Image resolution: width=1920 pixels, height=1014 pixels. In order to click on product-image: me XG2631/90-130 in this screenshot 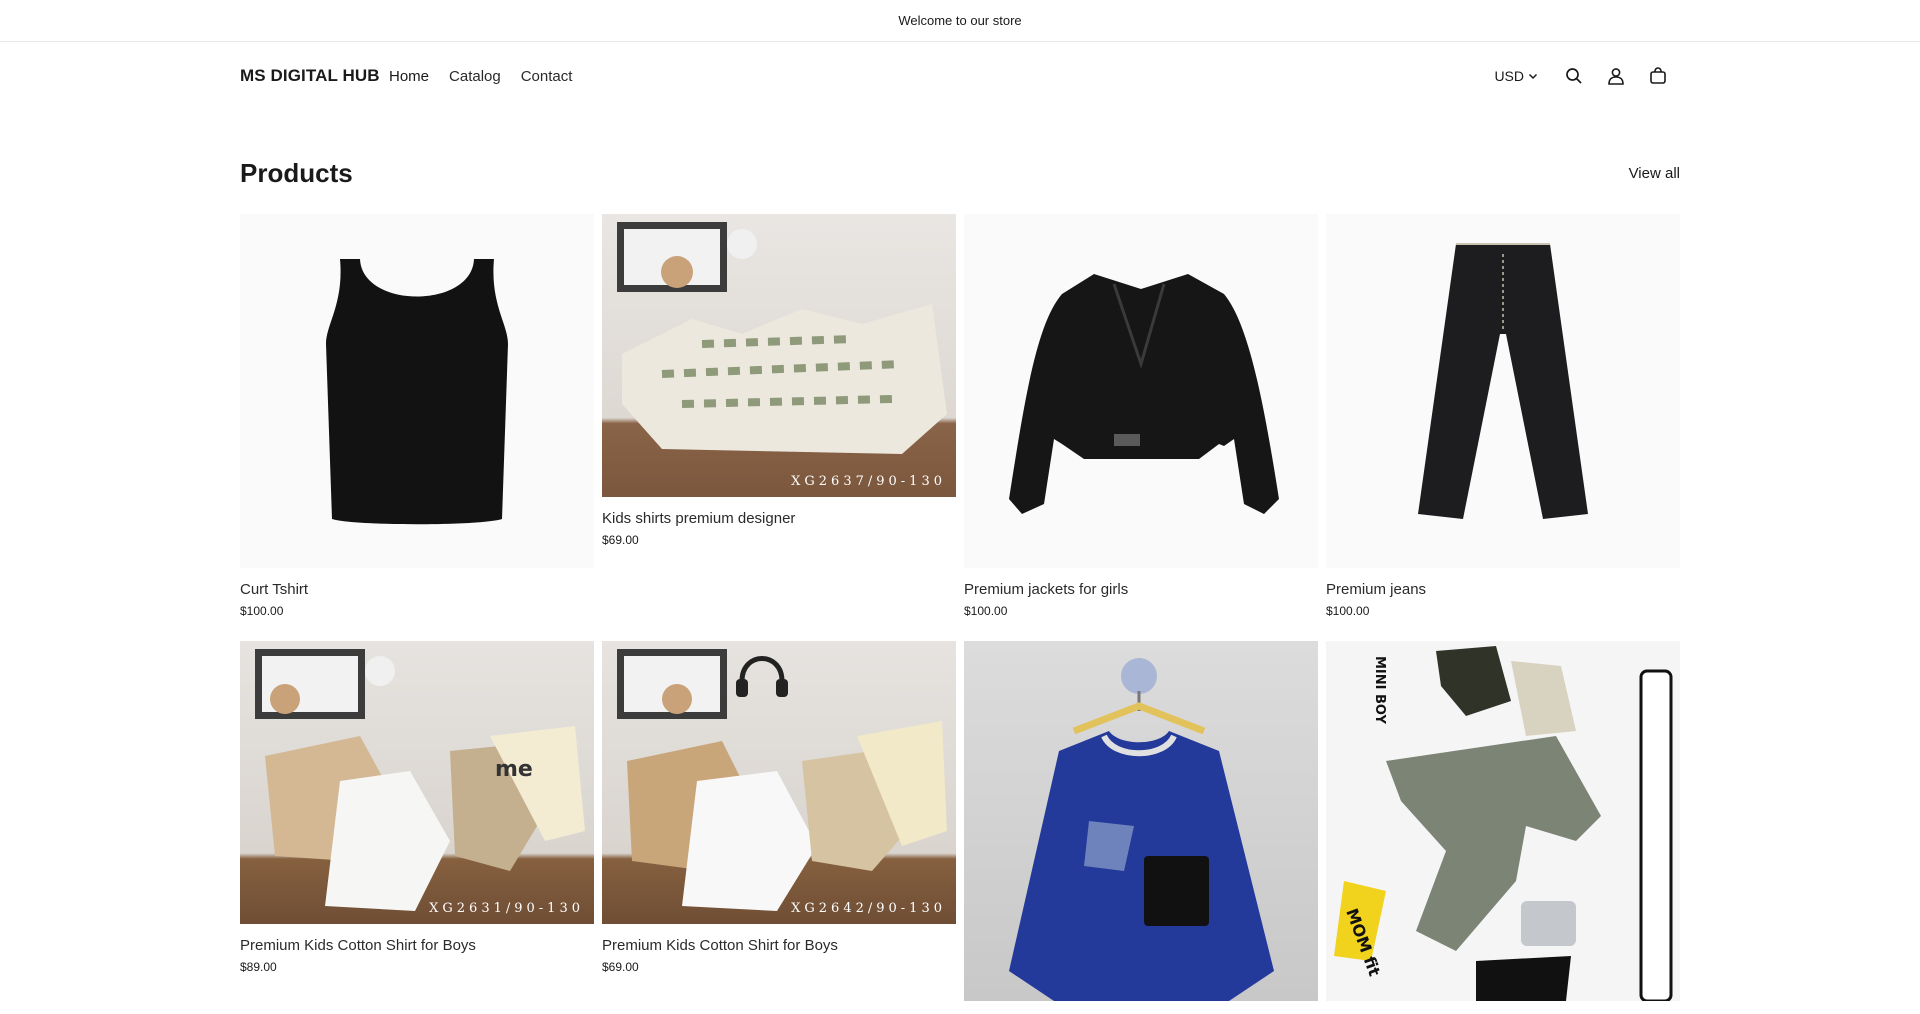, I will do `click(417, 782)`.